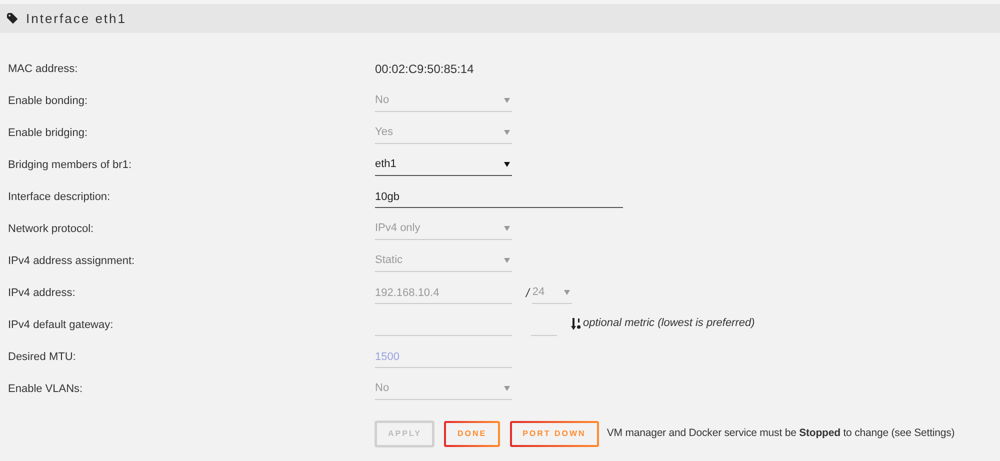 The width and height of the screenshot is (1000, 461). I want to click on panel-title: Interface eth1, so click(76, 19).